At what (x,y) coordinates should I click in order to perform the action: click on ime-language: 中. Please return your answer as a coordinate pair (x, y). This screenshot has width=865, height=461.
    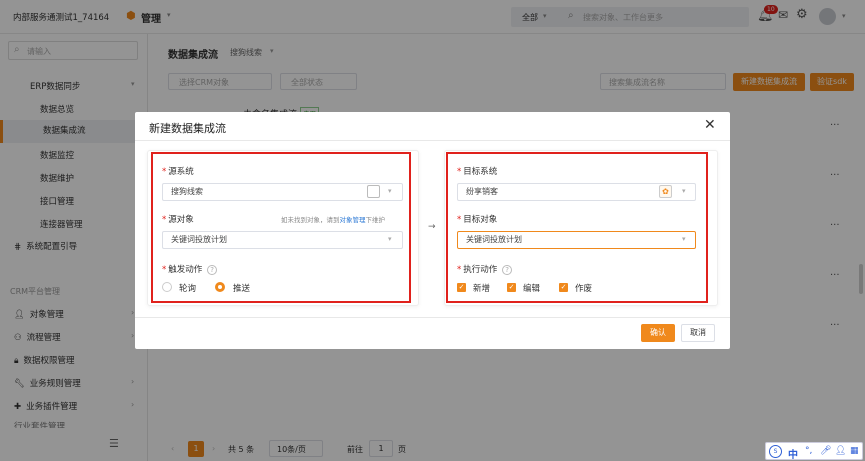
    Looking at the image, I should click on (793, 453).